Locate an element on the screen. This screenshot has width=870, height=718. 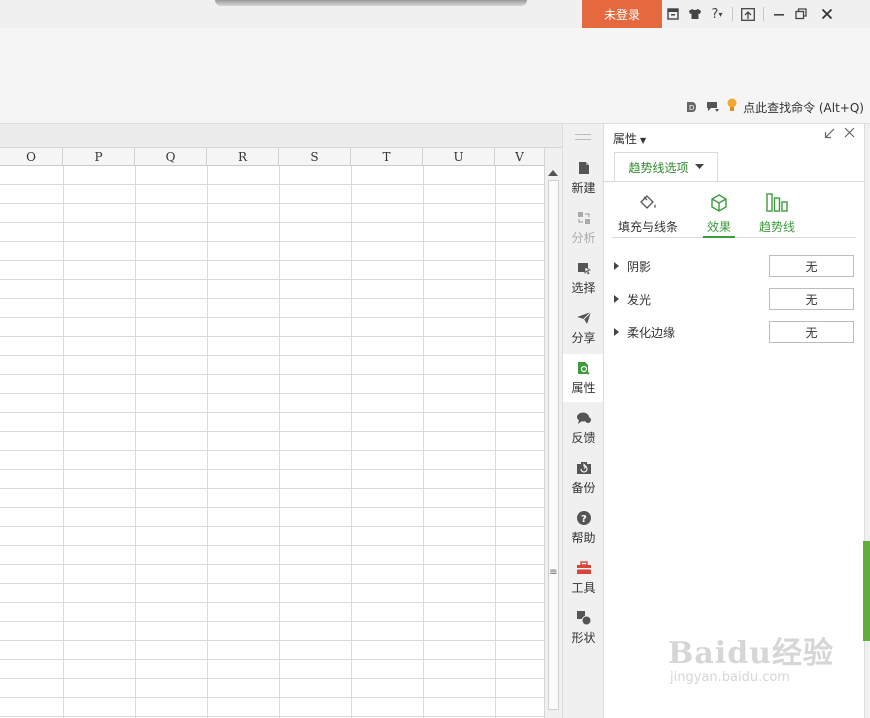
cube-icon is located at coordinates (719, 201).